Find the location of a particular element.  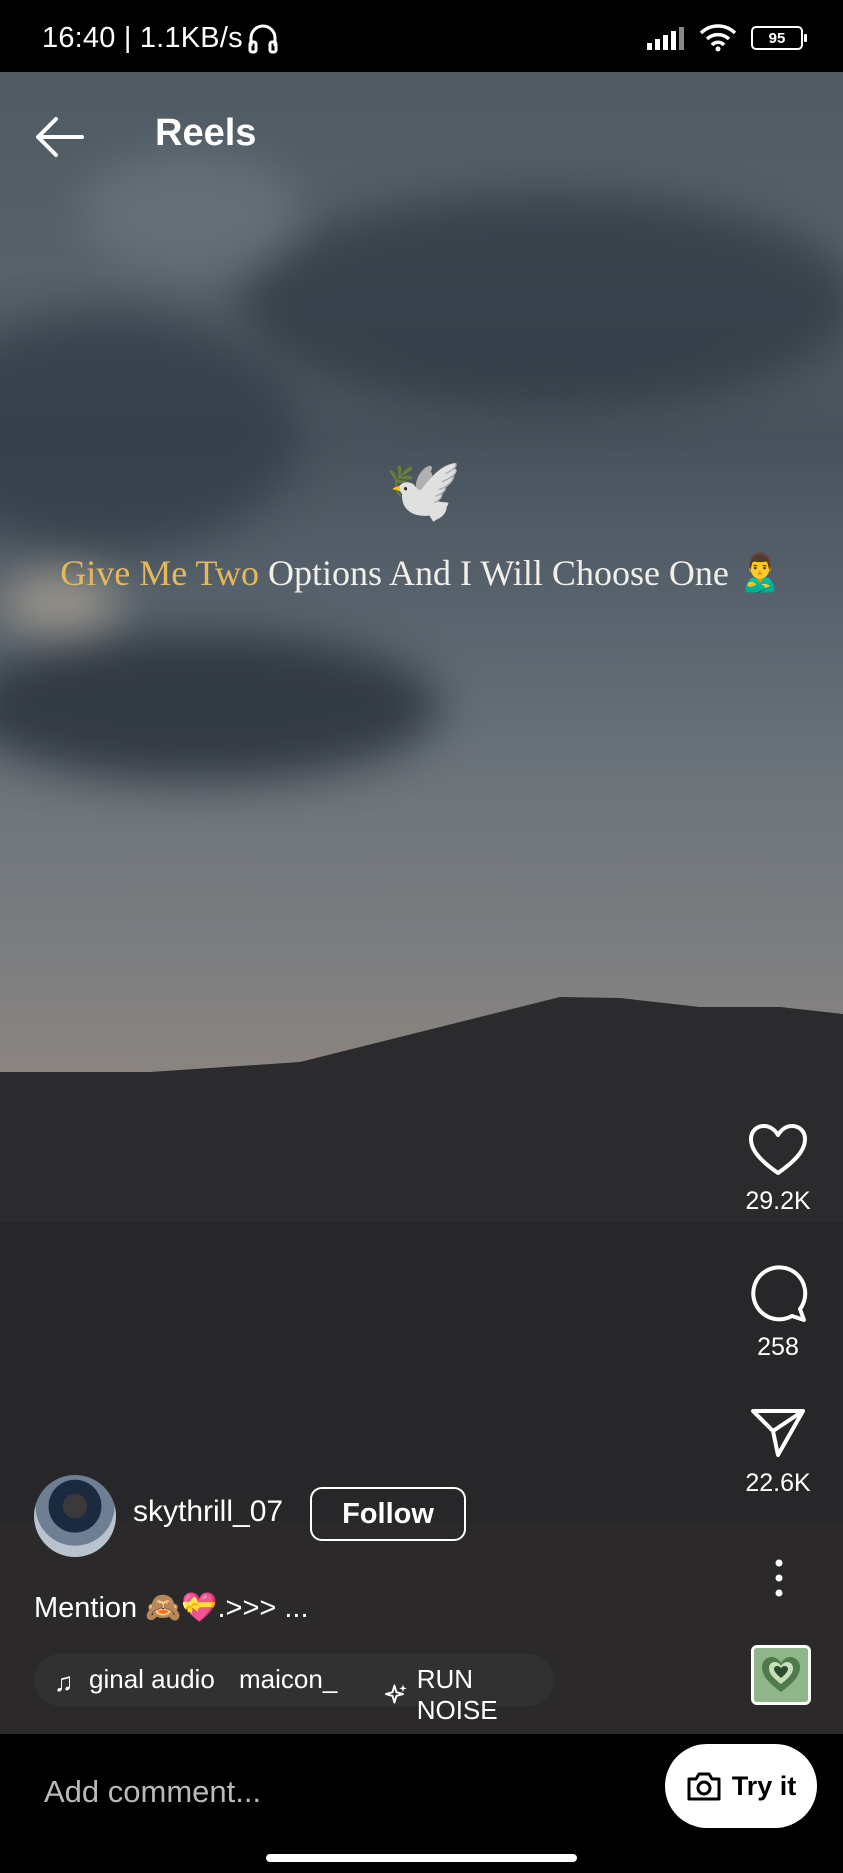

effect-chip: RUN NOISE is located at coordinates (469, 1695).